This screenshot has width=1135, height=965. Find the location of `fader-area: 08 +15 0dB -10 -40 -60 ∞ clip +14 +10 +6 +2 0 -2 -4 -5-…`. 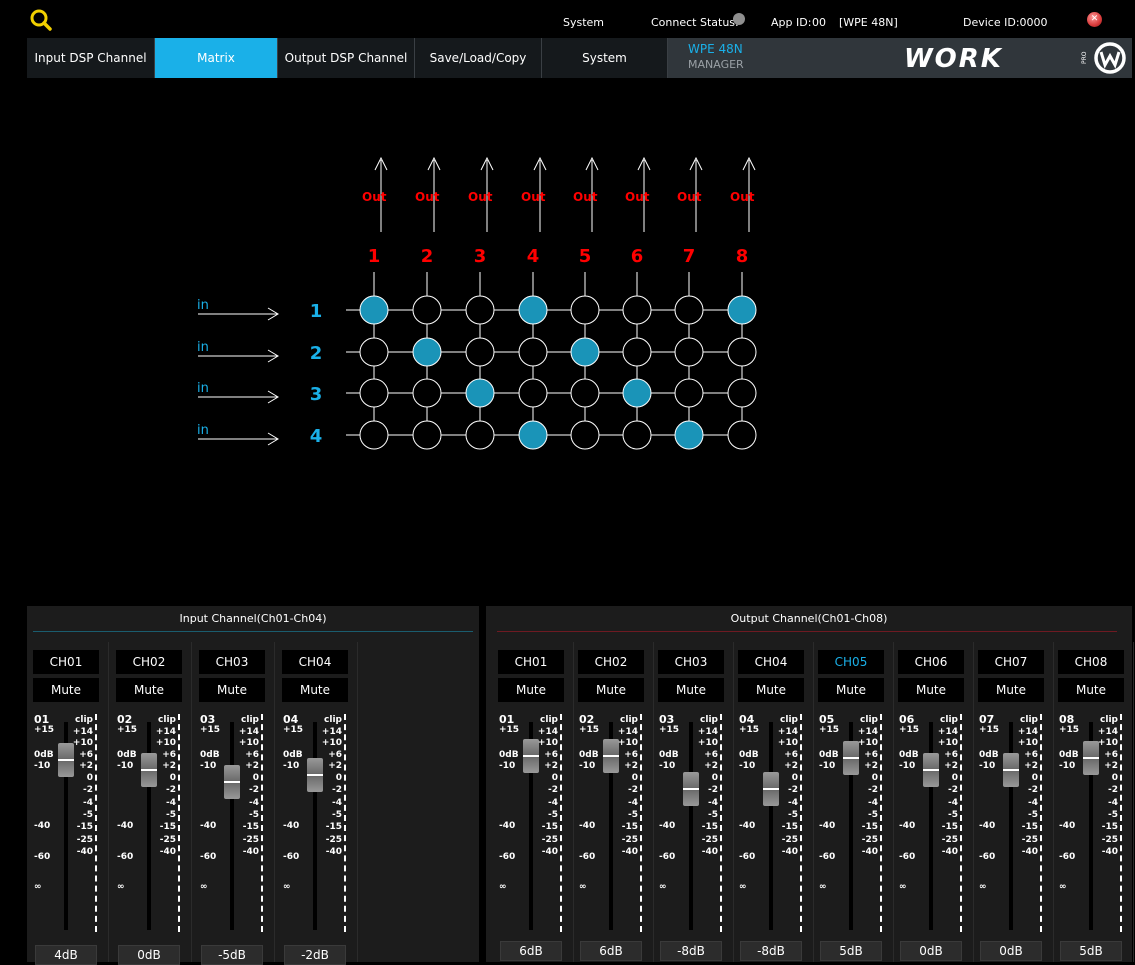

fader-area: 08 +15 0dB -10 -40 -60 ∞ clip +14 +10 +6 +2 0 -2 -4 -5-… is located at coordinates (1095, 824).